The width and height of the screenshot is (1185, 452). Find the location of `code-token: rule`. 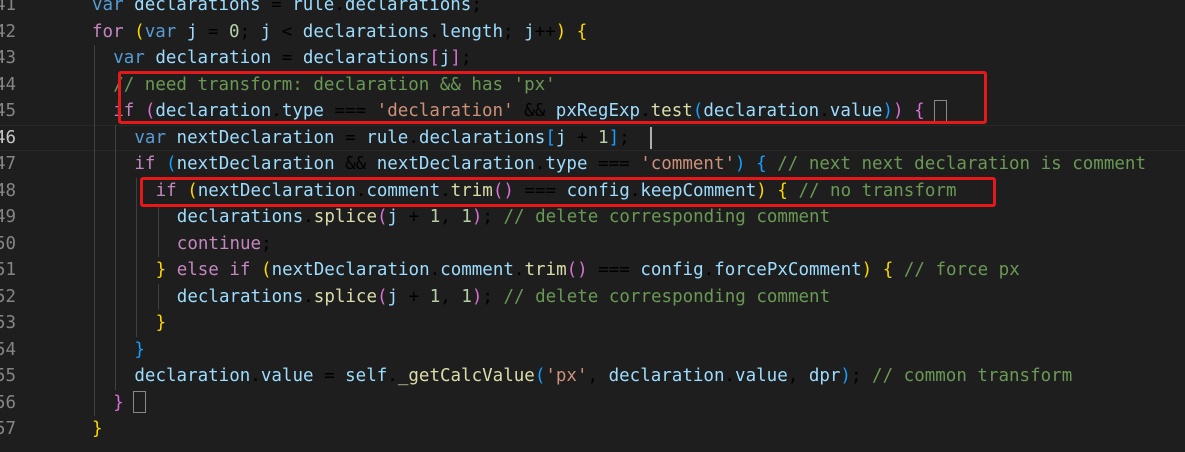

code-token: rule is located at coordinates (313, 7).